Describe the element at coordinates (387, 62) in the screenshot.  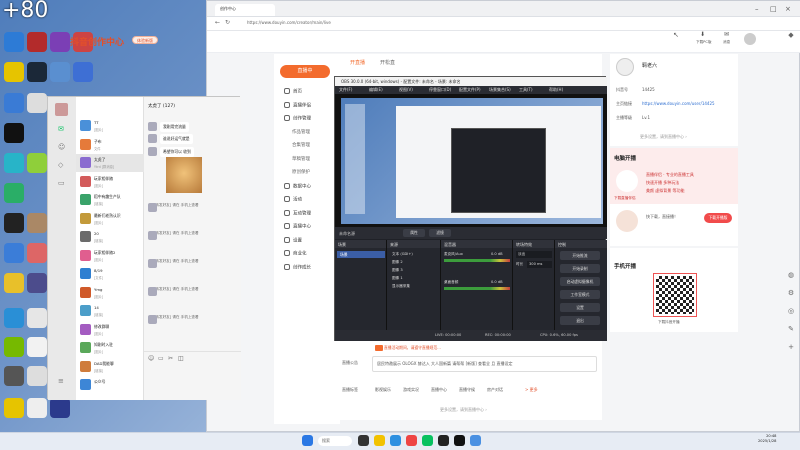
I see `tab-alt-live: 开松直` at that location.